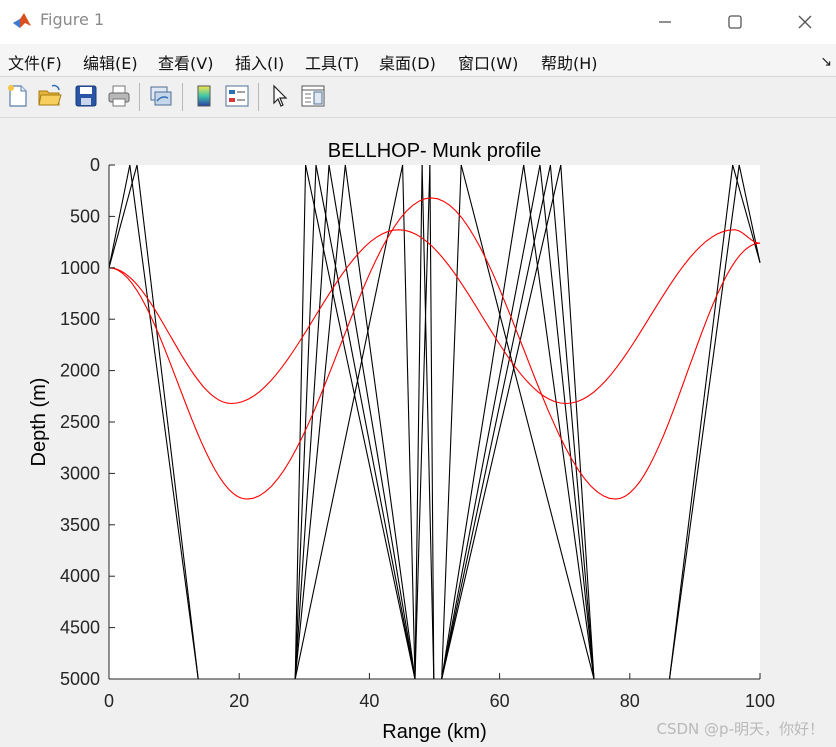  What do you see at coordinates (161, 96) in the screenshot?
I see `link-plot-icon` at bounding box center [161, 96].